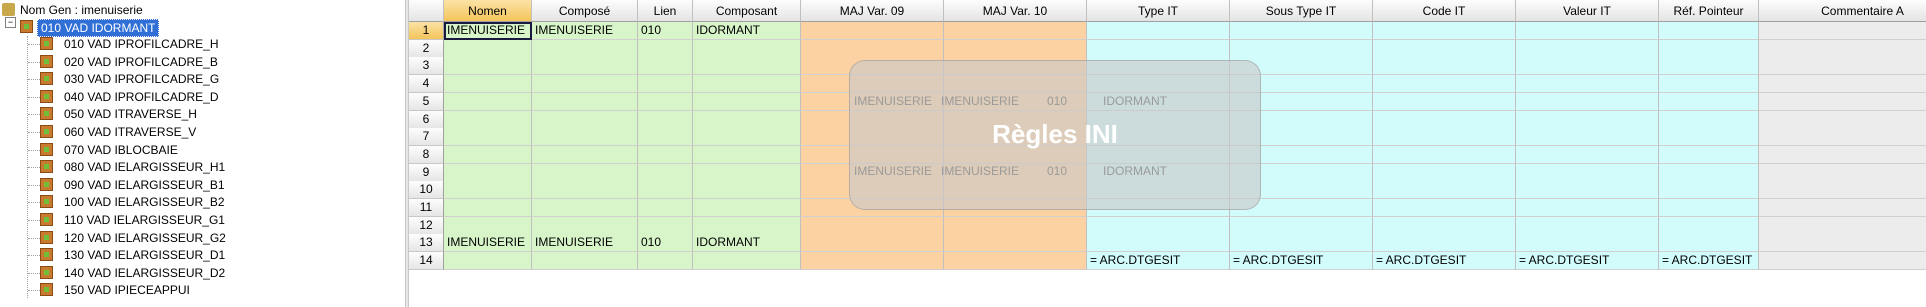 The height and width of the screenshot is (307, 1926). What do you see at coordinates (585, 11) in the screenshot?
I see `column-header: Composé` at bounding box center [585, 11].